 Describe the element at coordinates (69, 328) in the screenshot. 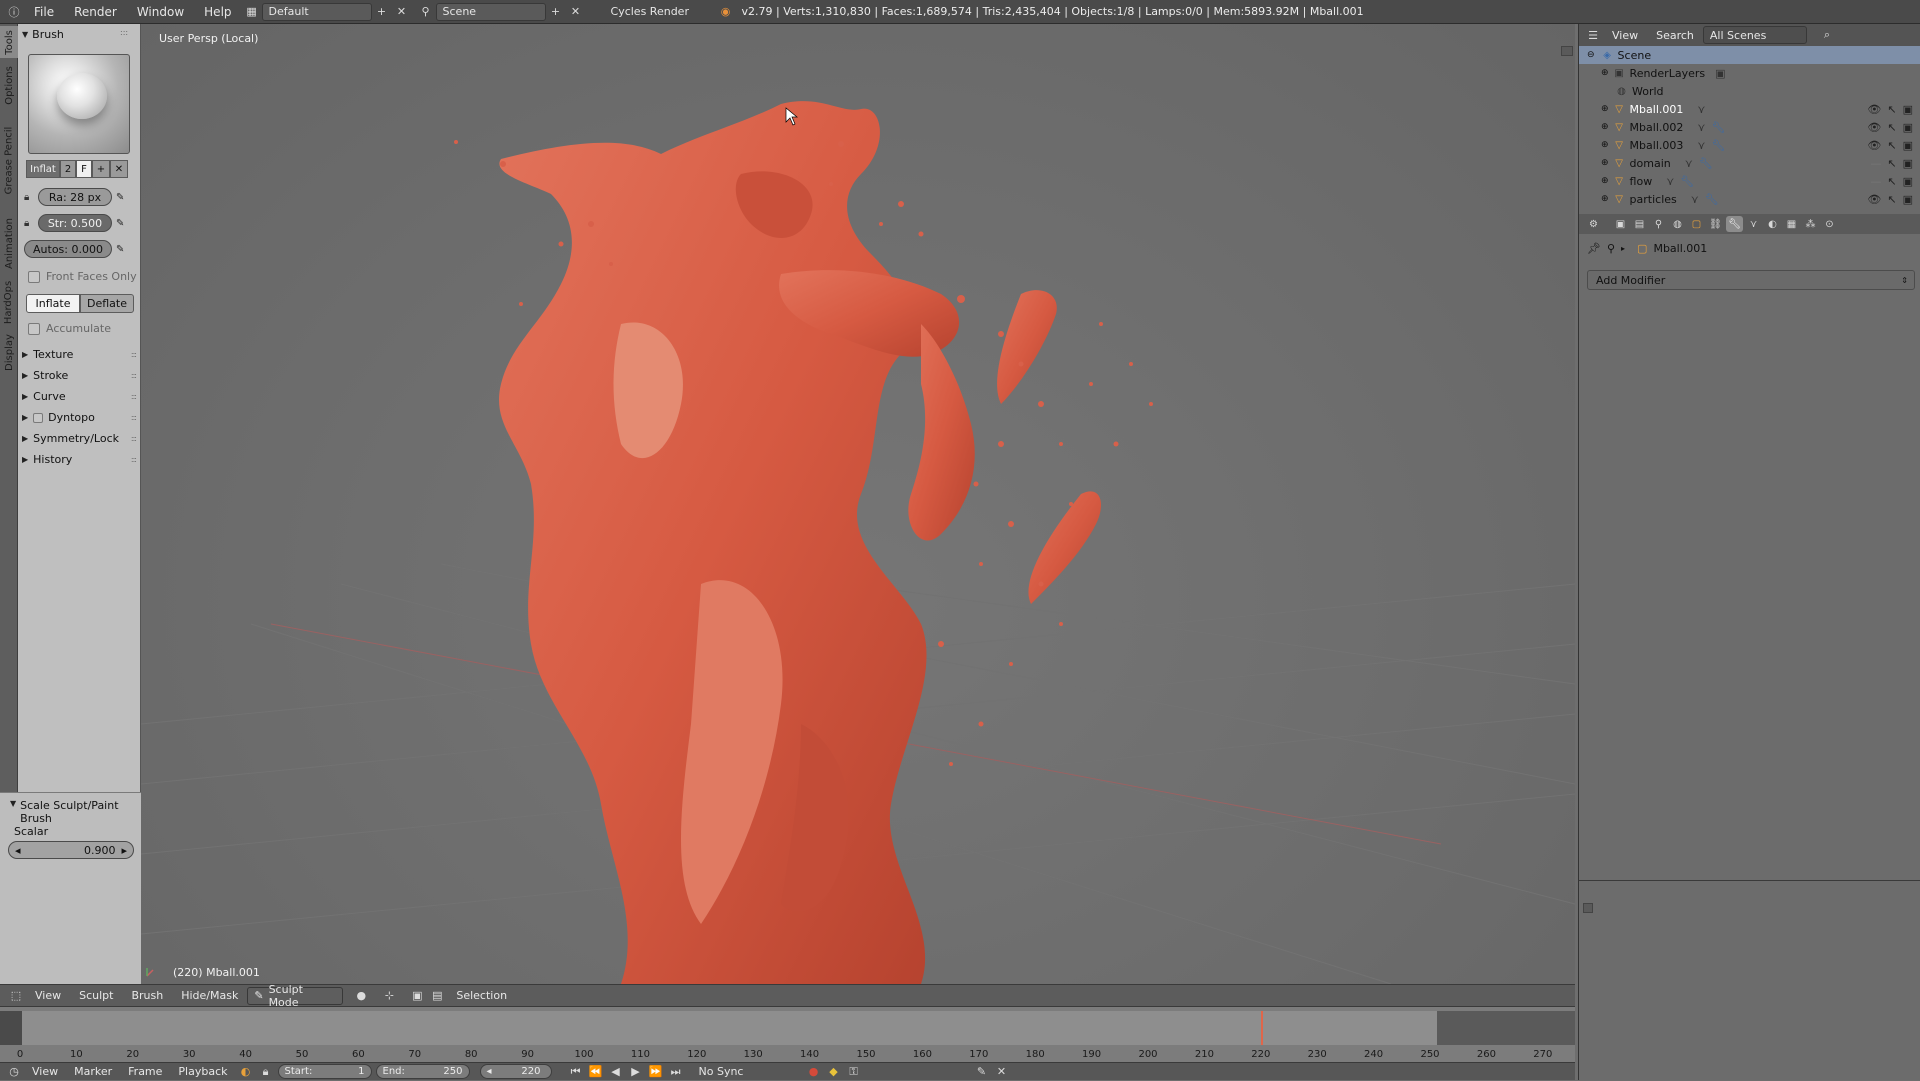

I see `accumulate-checkbox: Accumulate` at that location.